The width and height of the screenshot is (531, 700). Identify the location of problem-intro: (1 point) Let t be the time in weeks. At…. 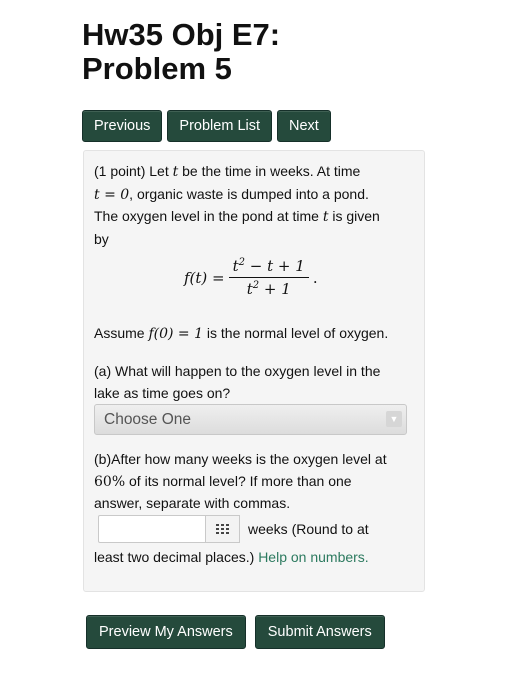
(237, 205).